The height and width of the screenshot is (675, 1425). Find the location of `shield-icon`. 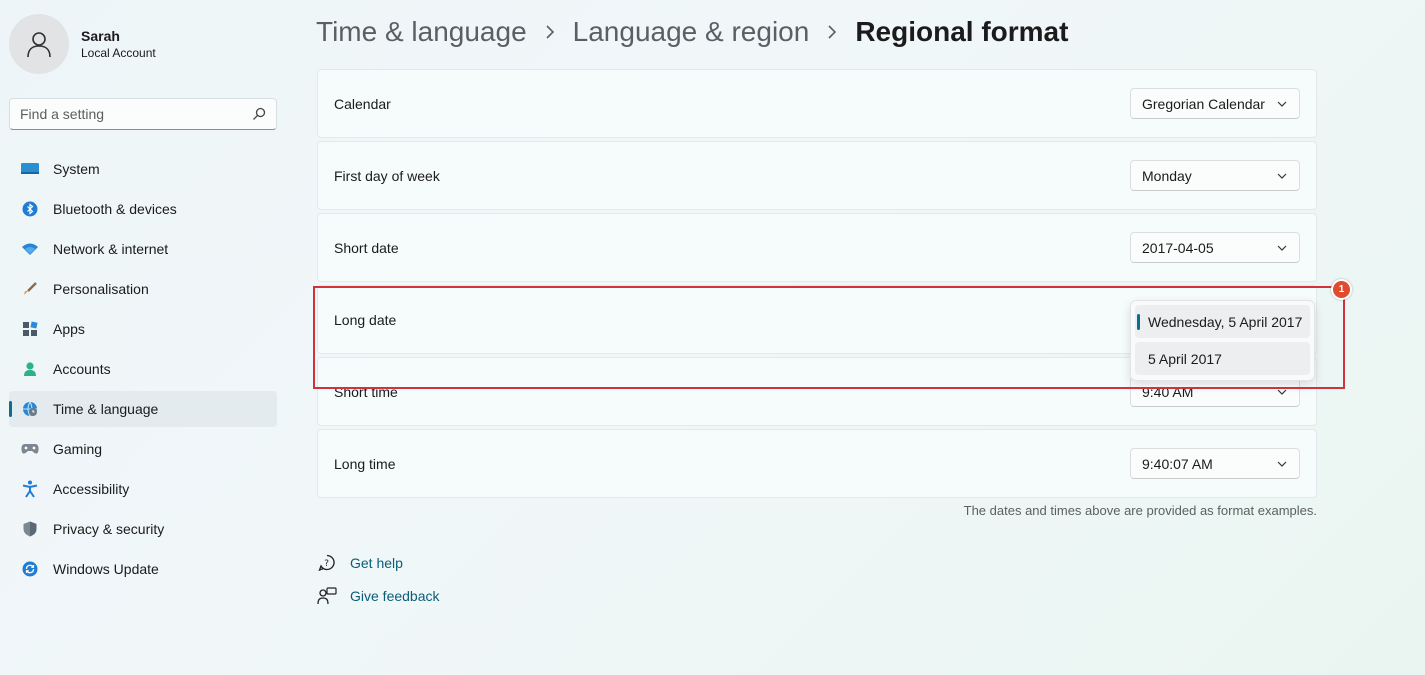

shield-icon is located at coordinates (30, 529).